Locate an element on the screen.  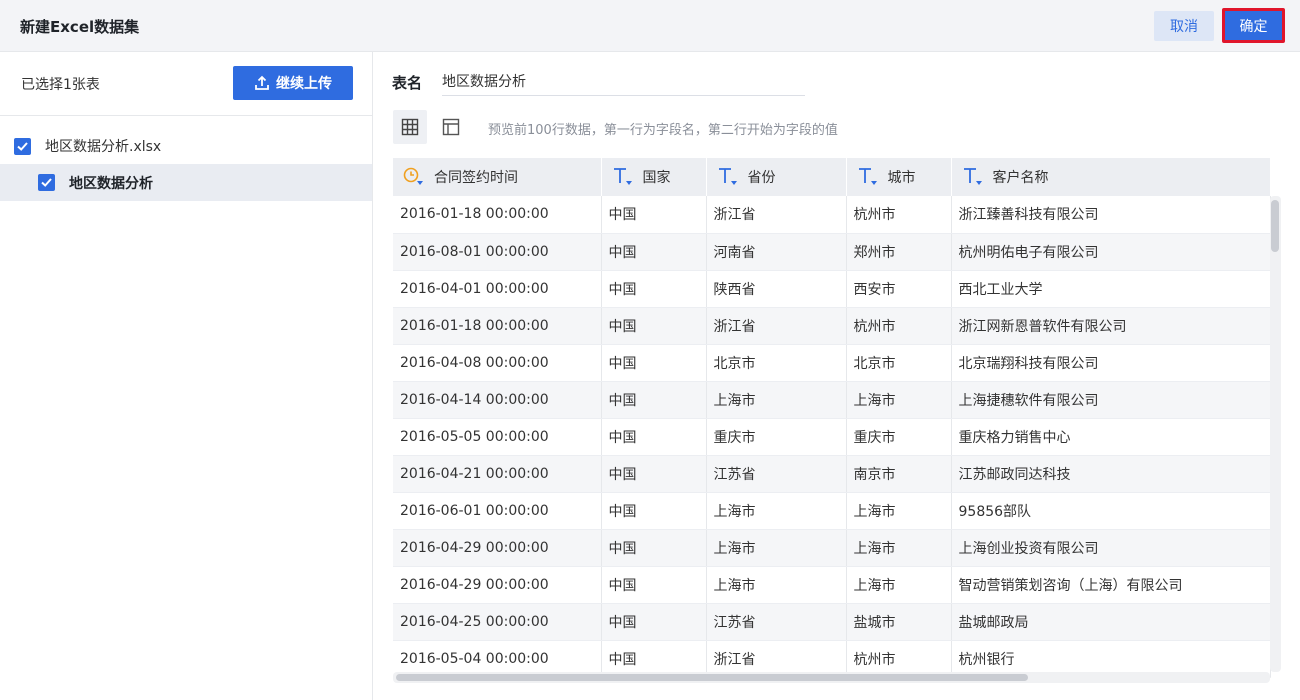
column-label: 省份 is located at coordinates (761, 178).